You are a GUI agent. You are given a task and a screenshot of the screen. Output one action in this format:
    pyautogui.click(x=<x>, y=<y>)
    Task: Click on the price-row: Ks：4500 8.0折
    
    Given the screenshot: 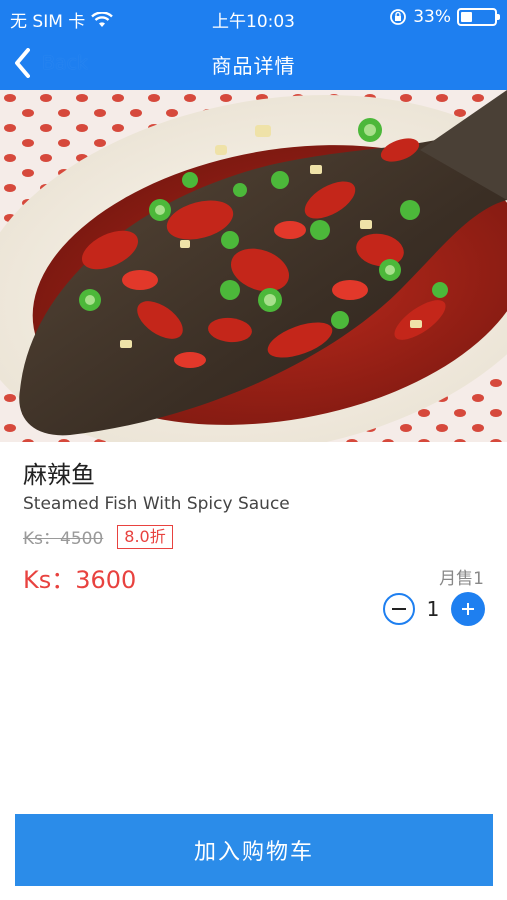 What is the action you would take?
    pyautogui.click(x=98, y=536)
    